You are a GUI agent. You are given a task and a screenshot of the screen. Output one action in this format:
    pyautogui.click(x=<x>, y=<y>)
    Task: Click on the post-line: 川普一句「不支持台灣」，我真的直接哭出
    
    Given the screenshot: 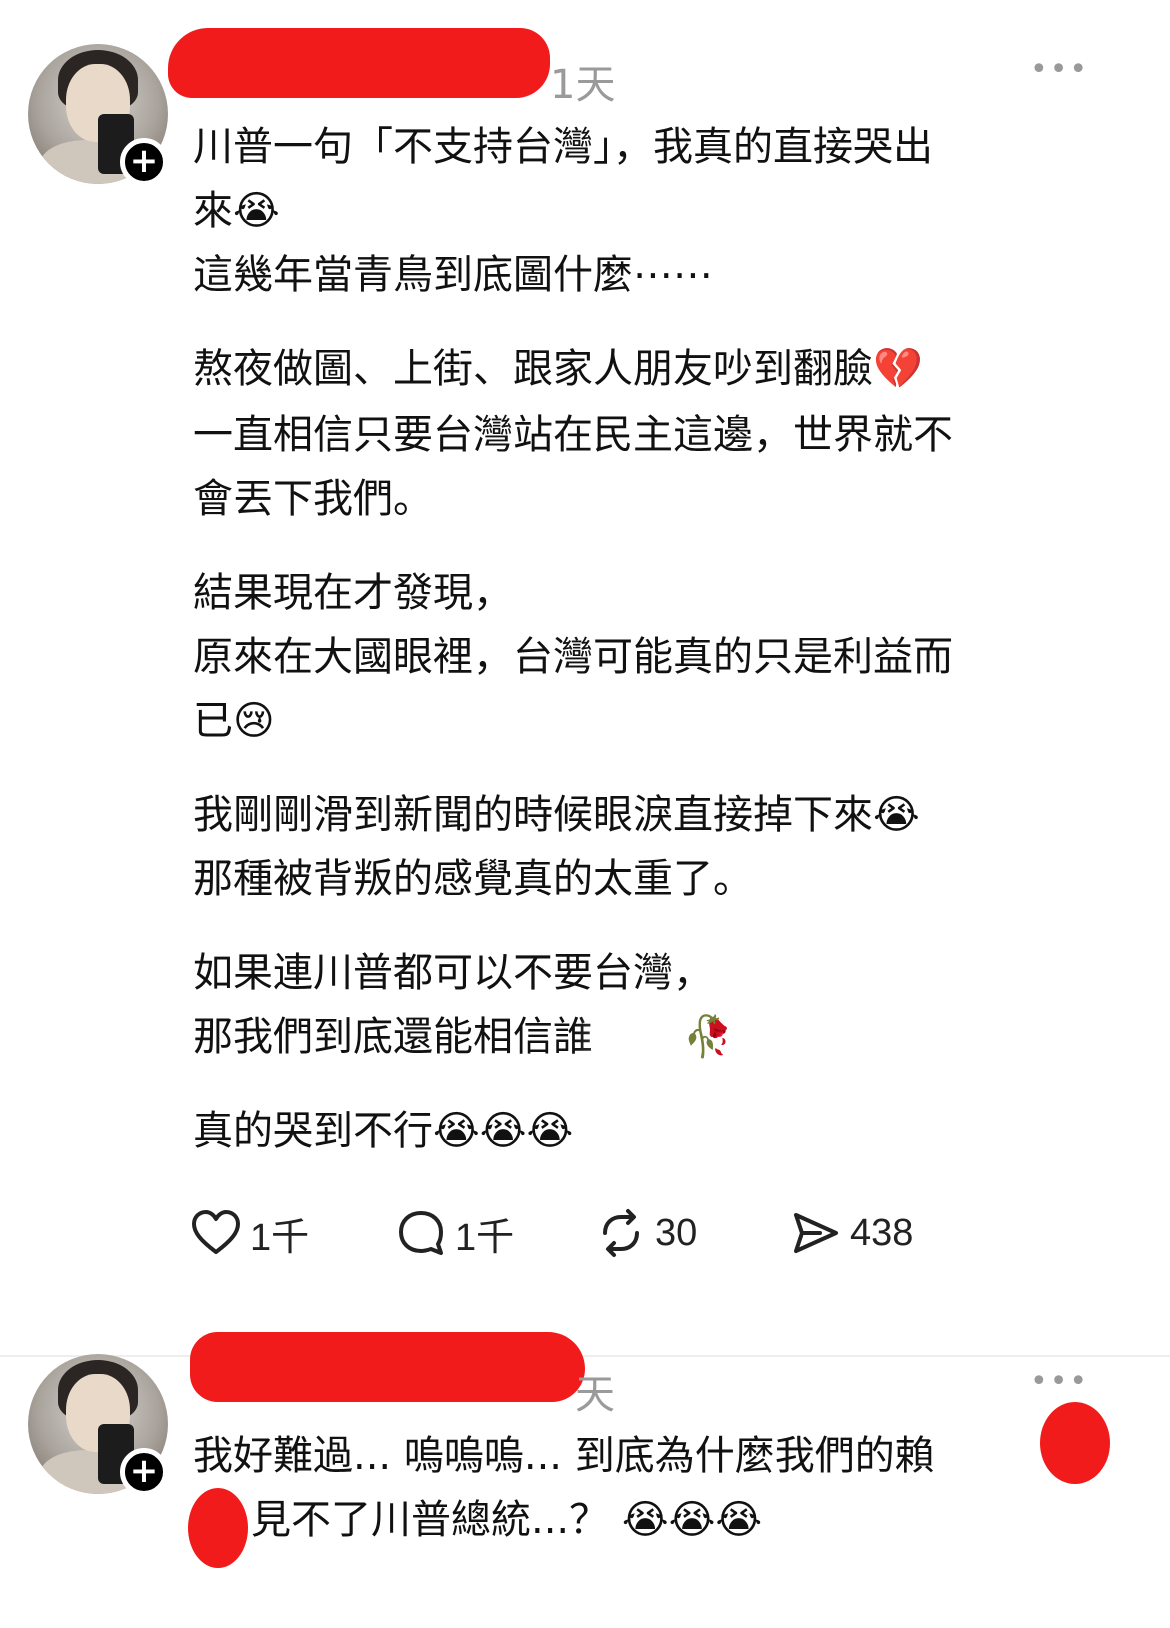 What is the action you would take?
    pyautogui.click(x=563, y=147)
    